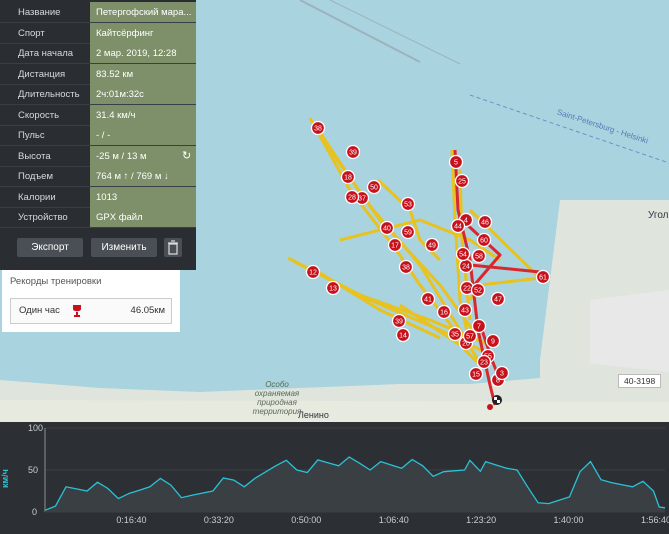 The width and height of the screenshot is (669, 534). I want to click on info-value-cell: 1013, so click(143, 196).